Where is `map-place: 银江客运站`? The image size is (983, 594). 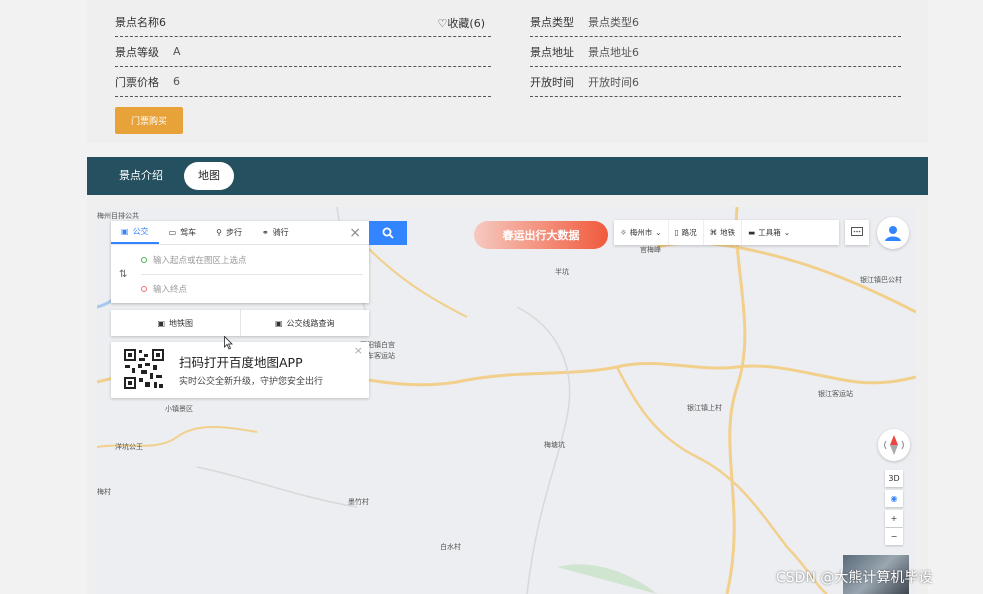
map-place: 银江客运站 is located at coordinates (835, 394).